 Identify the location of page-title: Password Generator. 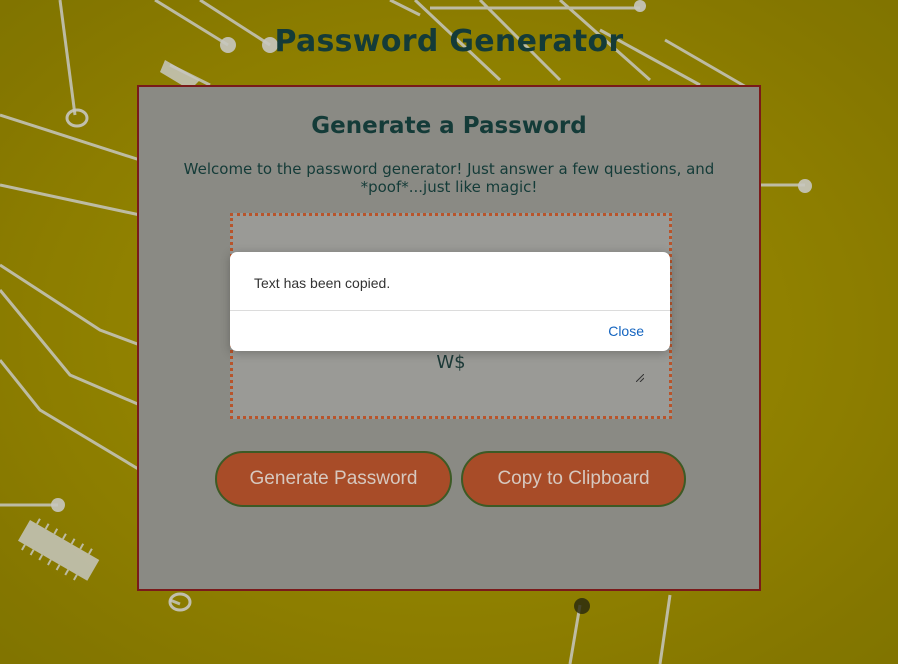
(449, 41).